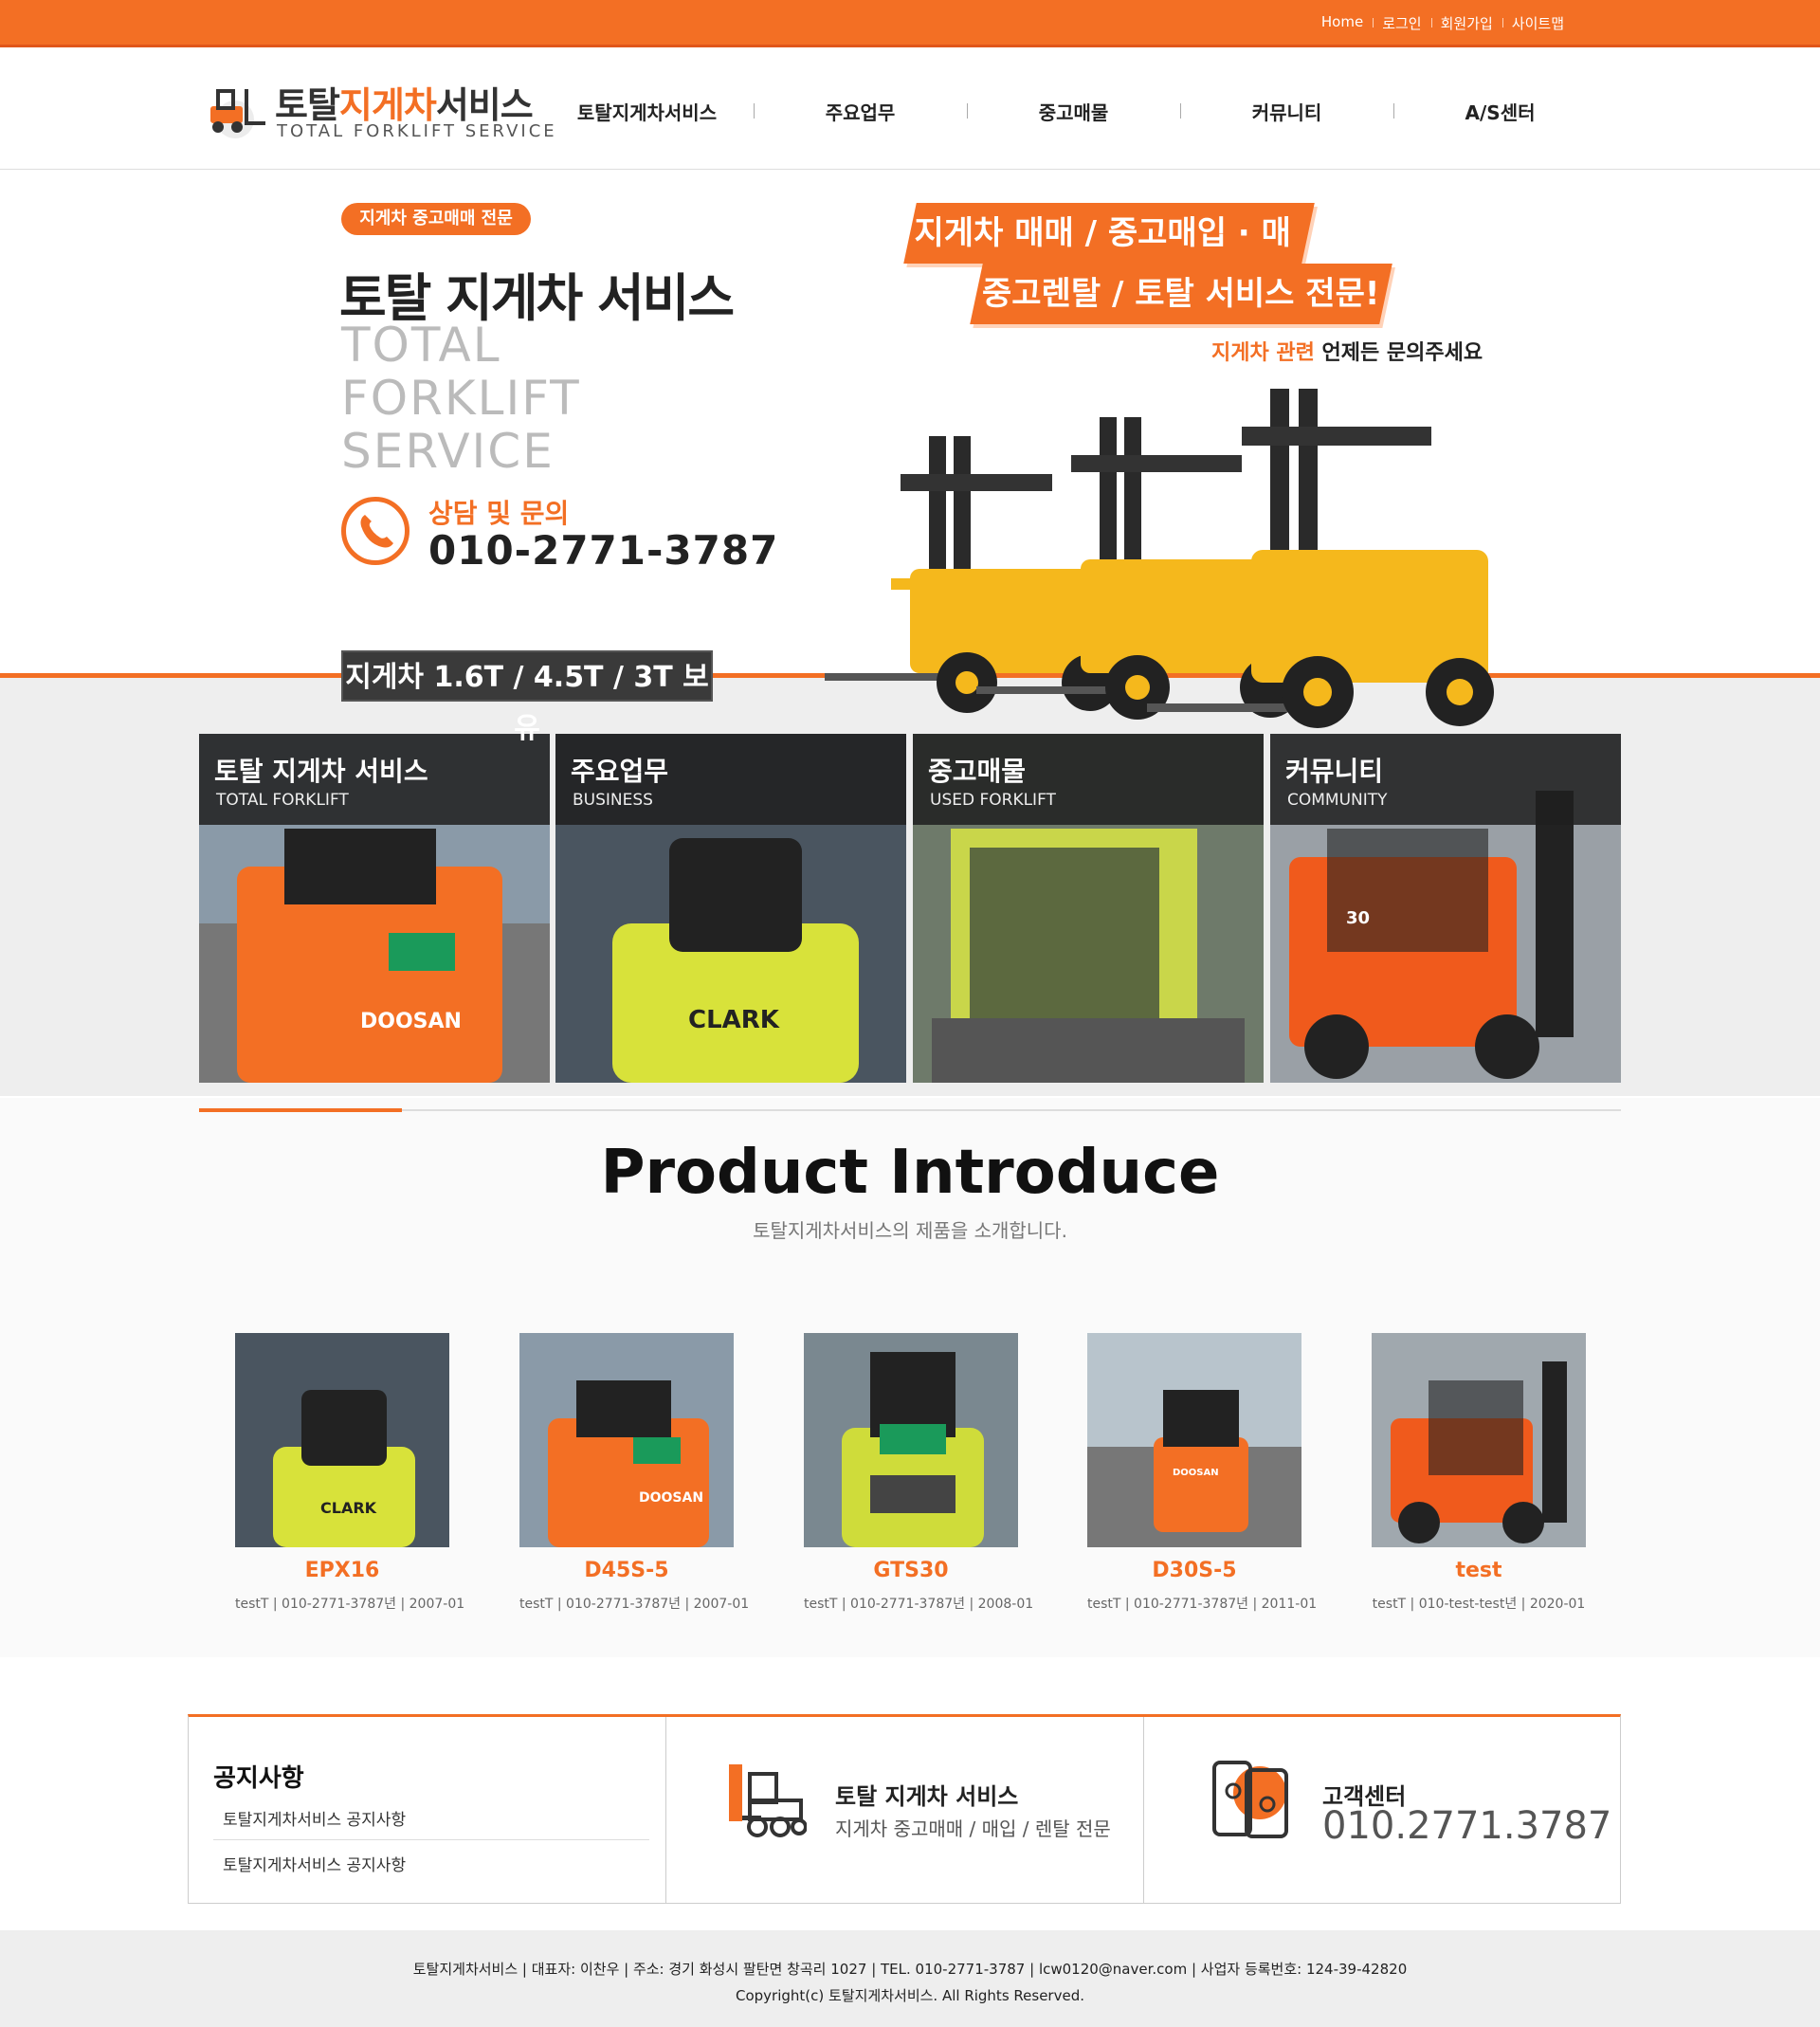 The height and width of the screenshot is (2027, 1820). I want to click on top-links: Home 로그인 회원가입 사이트맵, so click(1443, 23).